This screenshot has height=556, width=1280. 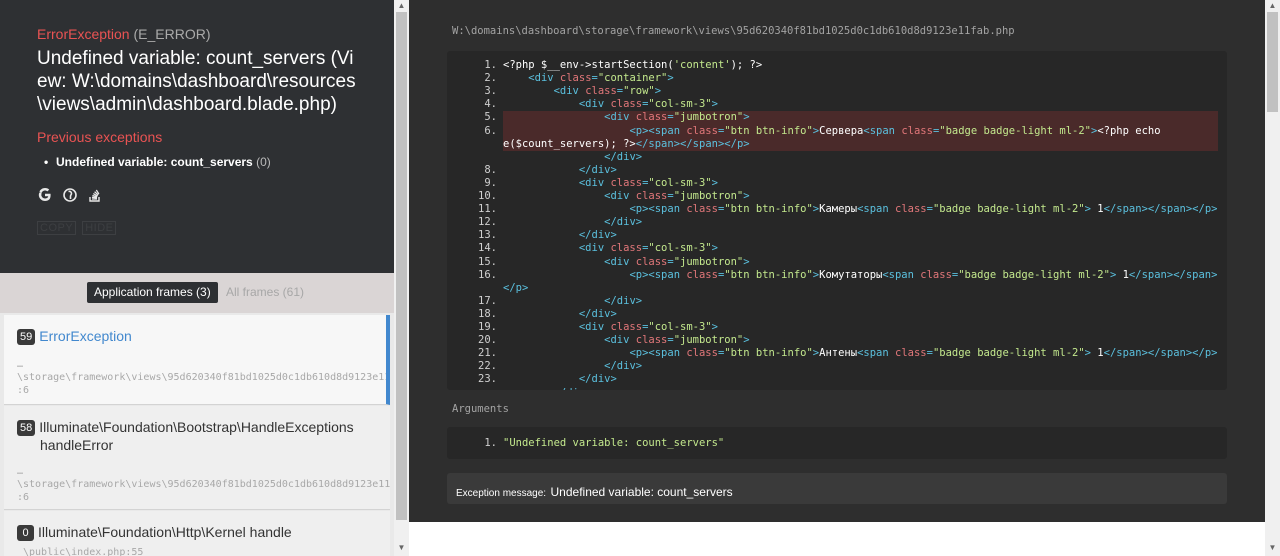 I want to click on left-scrollbar: ▲ ▼, so click(x=401, y=278).